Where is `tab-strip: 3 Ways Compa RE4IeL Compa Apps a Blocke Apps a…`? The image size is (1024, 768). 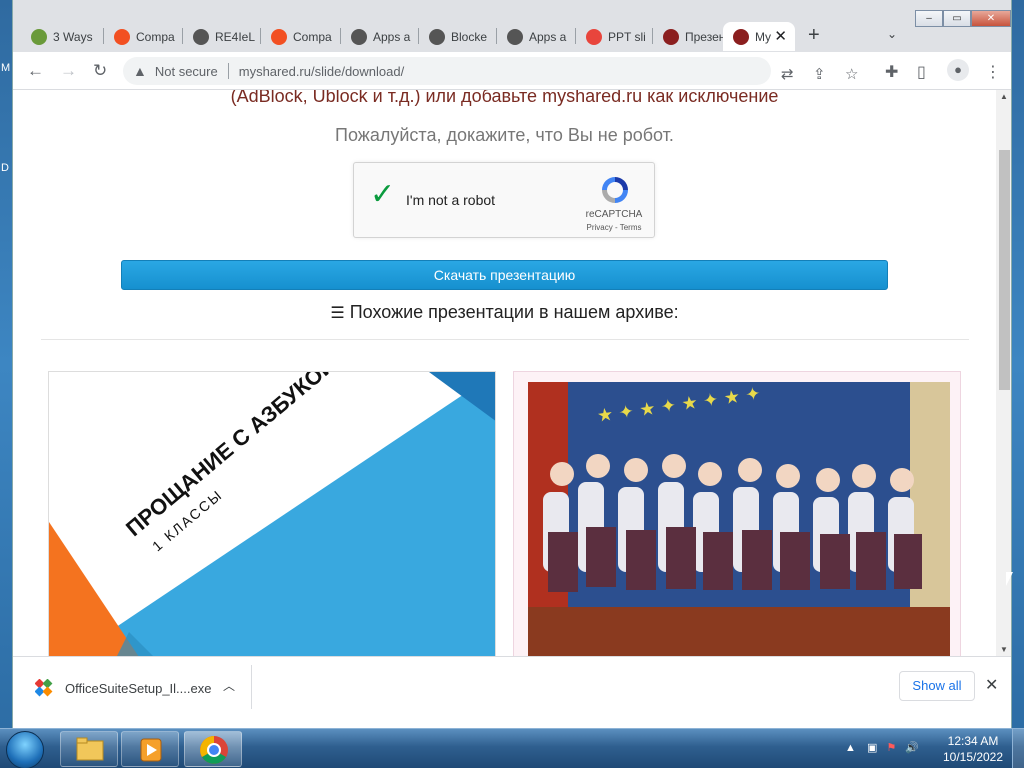
tab-strip: 3 Ways Compa RE4IeL Compa Apps a Blocke Apps a… is located at coordinates (512, 26).